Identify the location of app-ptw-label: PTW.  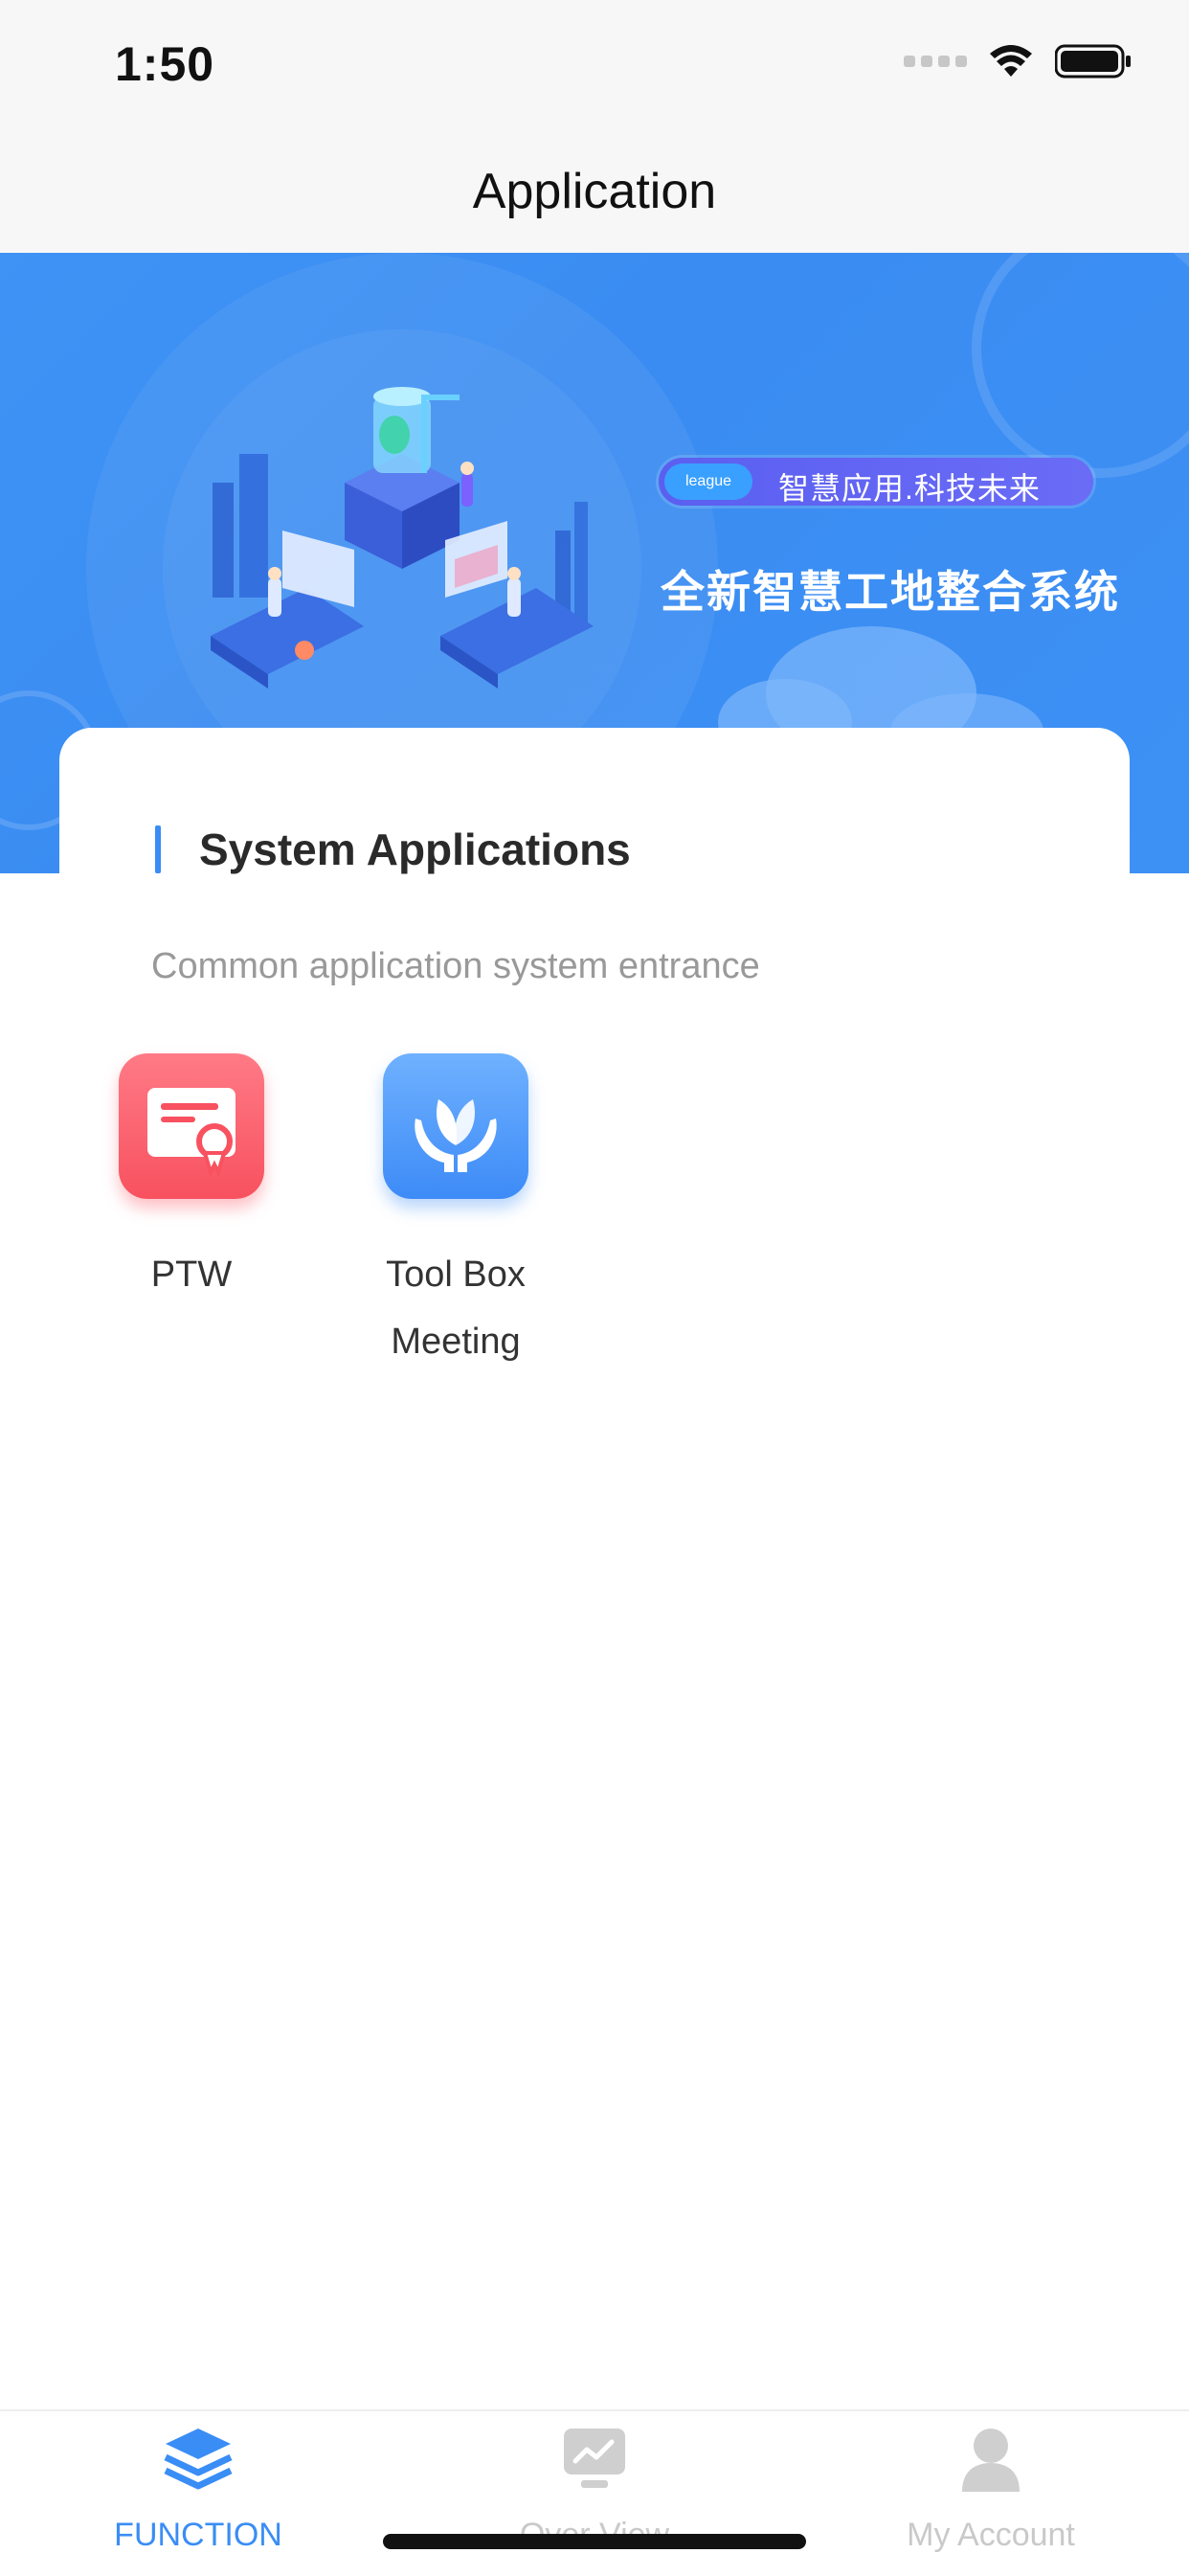
(191, 1274).